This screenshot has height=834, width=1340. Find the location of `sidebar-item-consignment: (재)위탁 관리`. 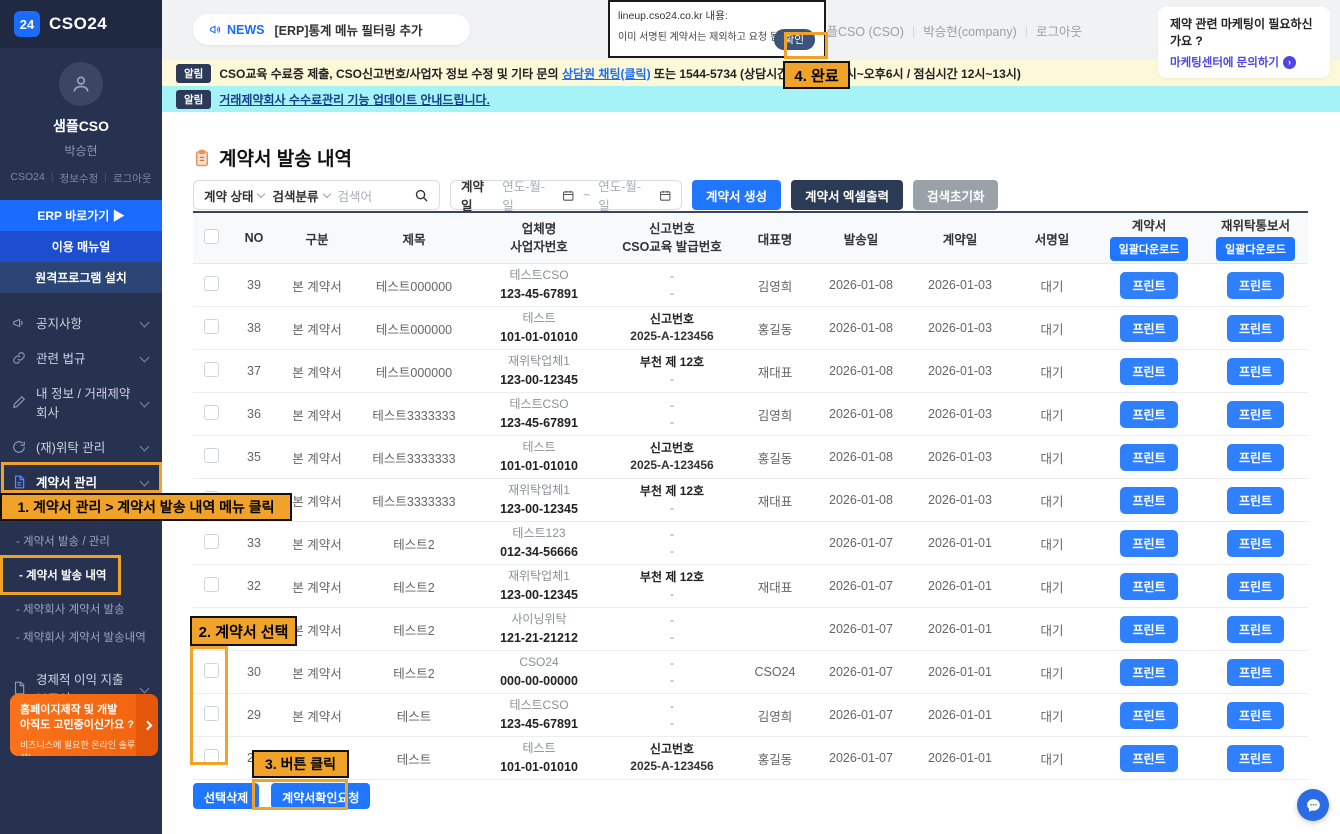

sidebar-item-consignment: (재)위탁 관리 is located at coordinates (81, 446).